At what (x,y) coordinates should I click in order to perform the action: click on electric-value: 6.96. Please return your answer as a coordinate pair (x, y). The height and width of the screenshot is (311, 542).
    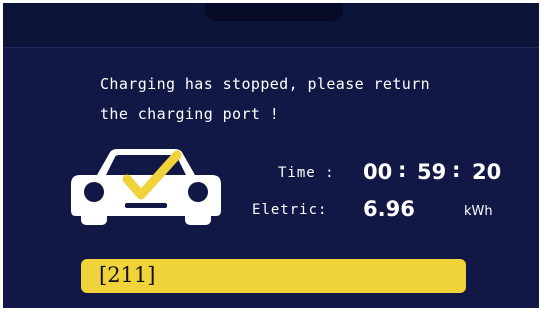
    Looking at the image, I should click on (389, 209).